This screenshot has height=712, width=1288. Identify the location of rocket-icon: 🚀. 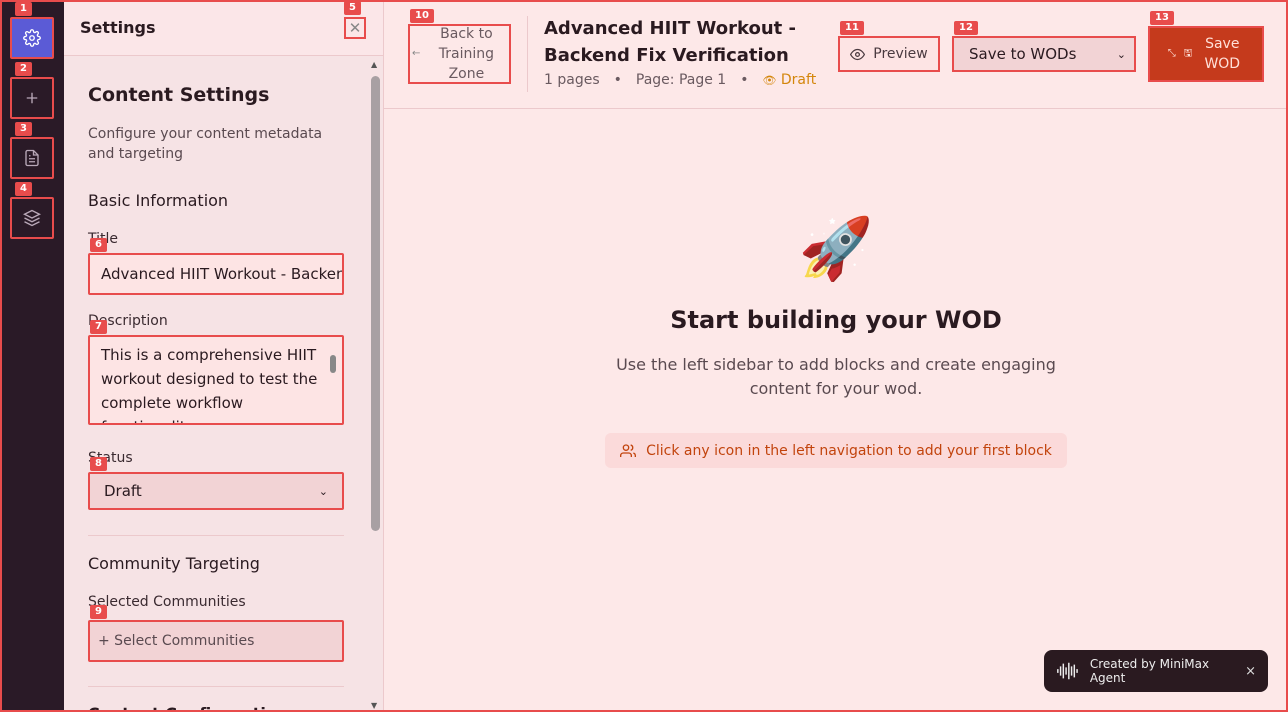
(836, 249).